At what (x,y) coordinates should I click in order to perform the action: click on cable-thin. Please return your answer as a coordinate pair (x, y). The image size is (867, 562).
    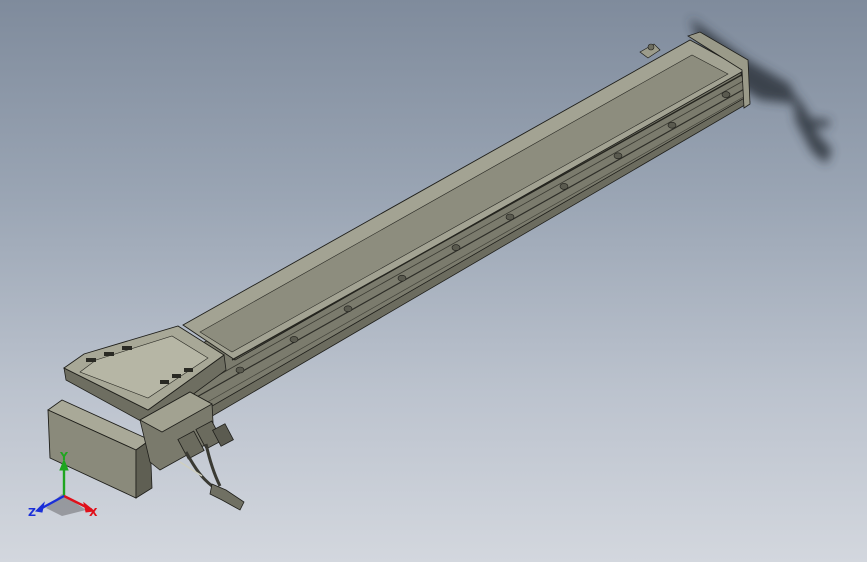
    Looking at the image, I should click on (191, 469).